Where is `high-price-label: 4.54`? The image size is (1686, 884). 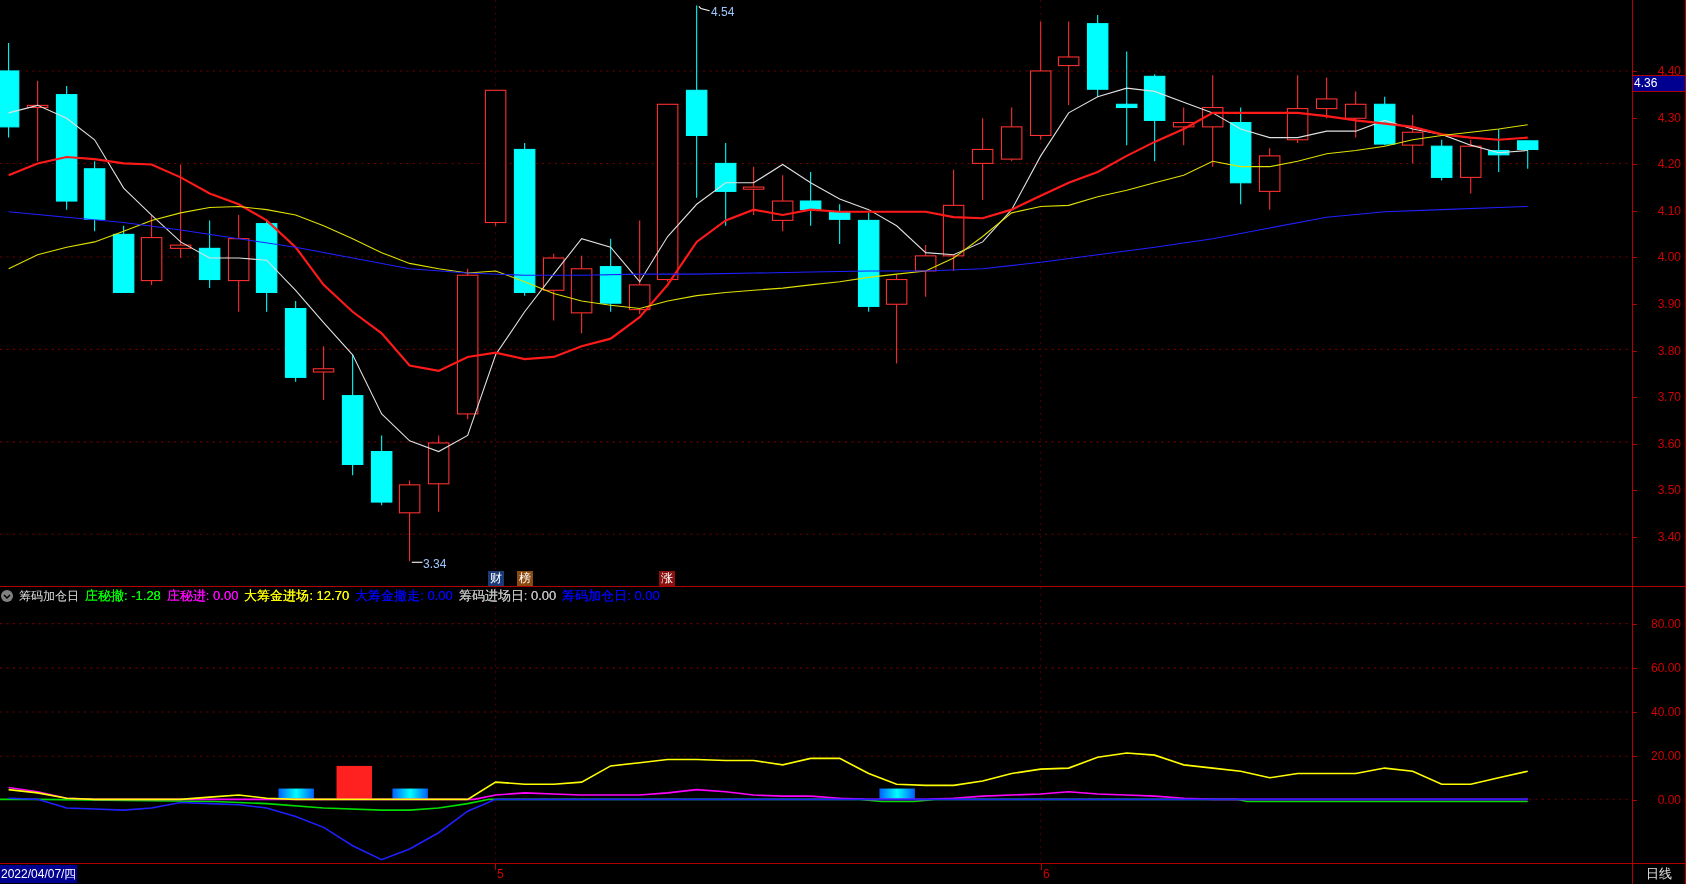 high-price-label: 4.54 is located at coordinates (723, 12).